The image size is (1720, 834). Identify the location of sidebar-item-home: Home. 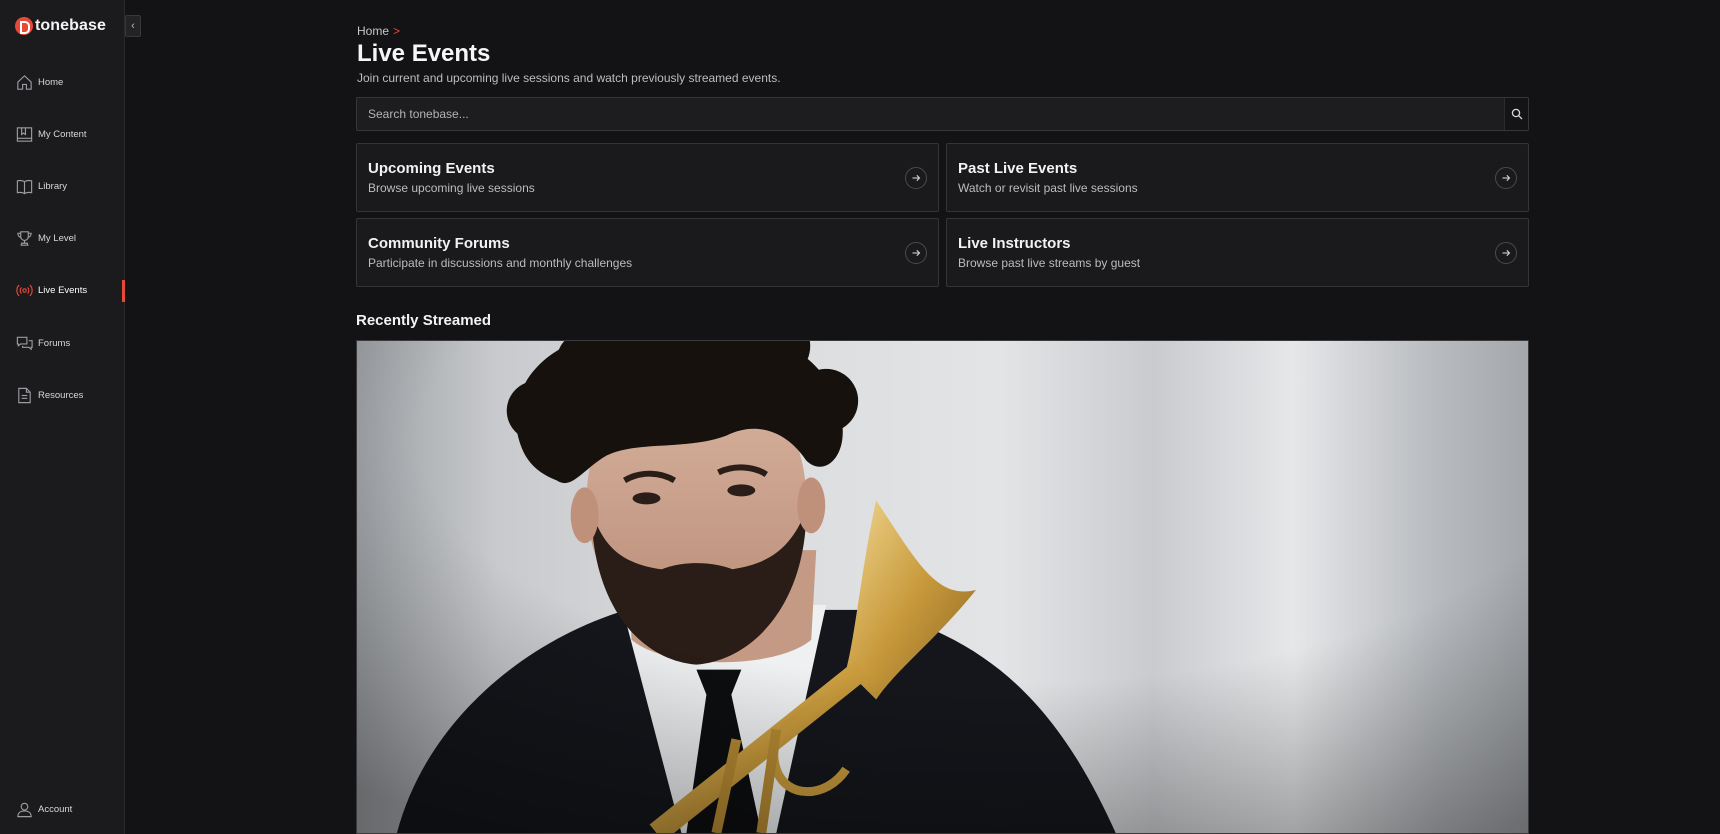
(62, 82).